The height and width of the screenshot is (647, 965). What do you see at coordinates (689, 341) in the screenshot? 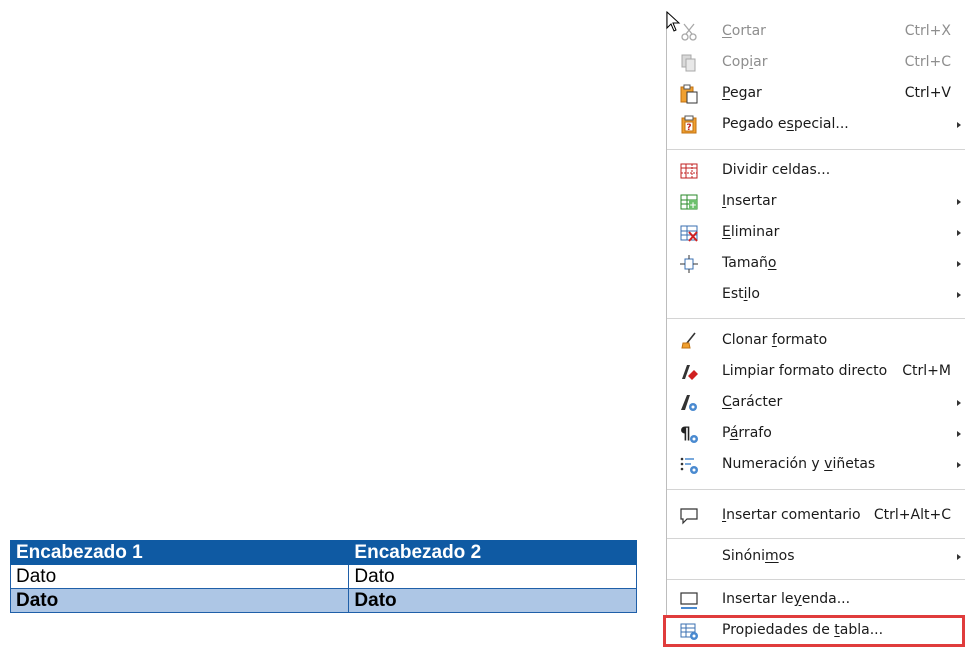
I see `paintbrush-icon` at bounding box center [689, 341].